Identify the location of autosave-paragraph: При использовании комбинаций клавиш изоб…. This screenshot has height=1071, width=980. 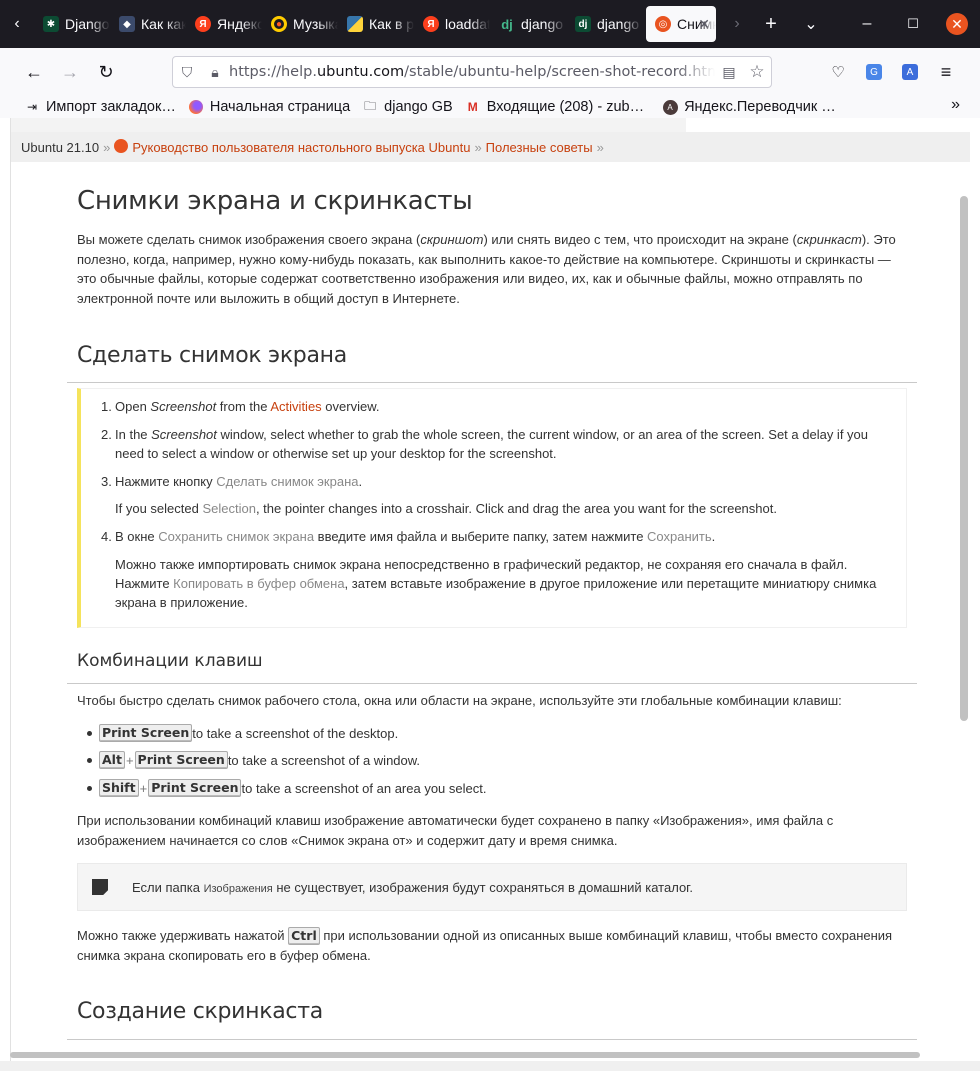
(455, 830).